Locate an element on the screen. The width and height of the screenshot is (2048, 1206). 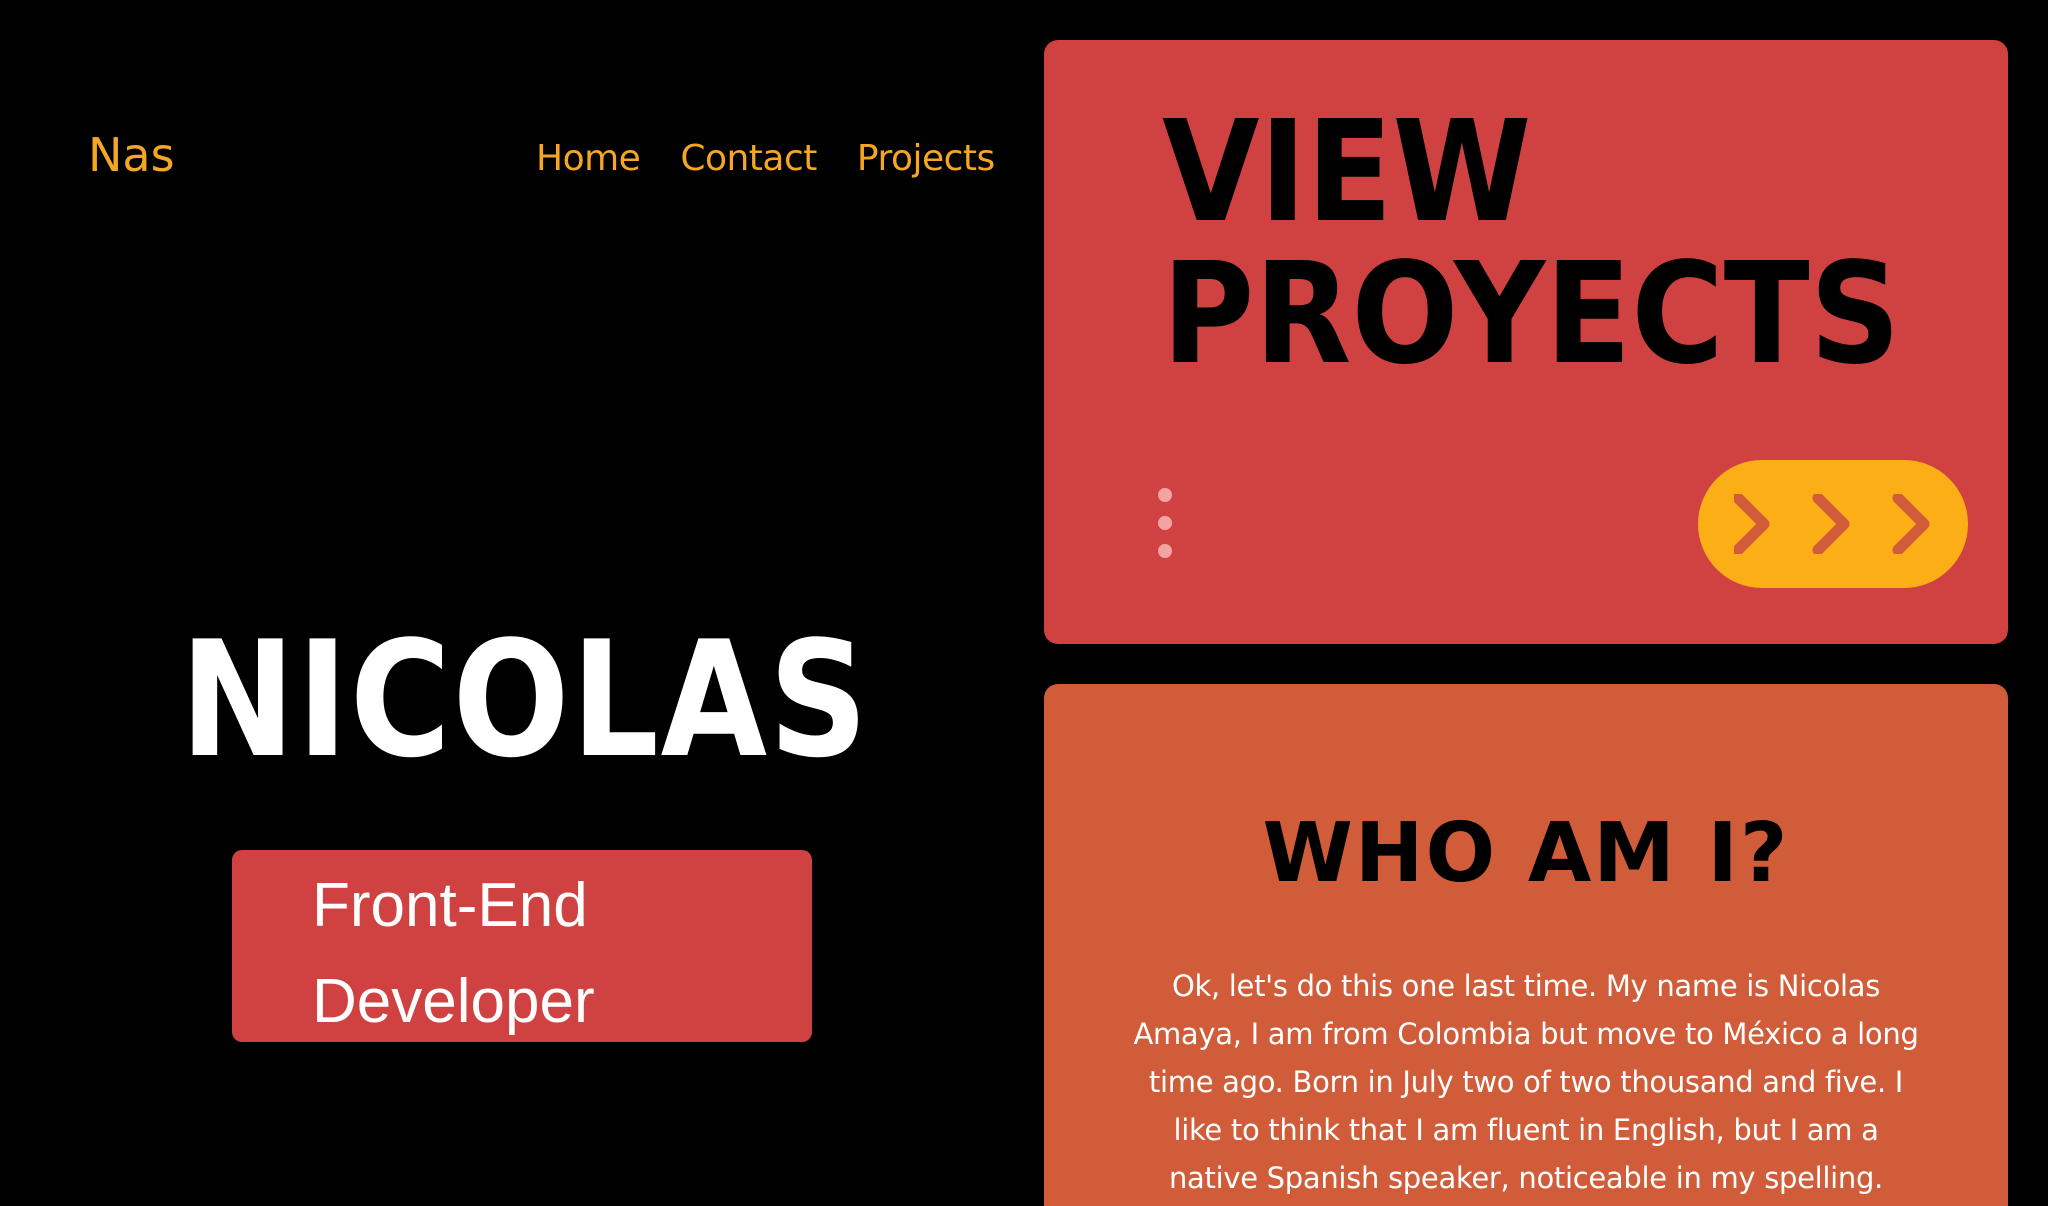
logo-link: Nas is located at coordinates (131, 155).